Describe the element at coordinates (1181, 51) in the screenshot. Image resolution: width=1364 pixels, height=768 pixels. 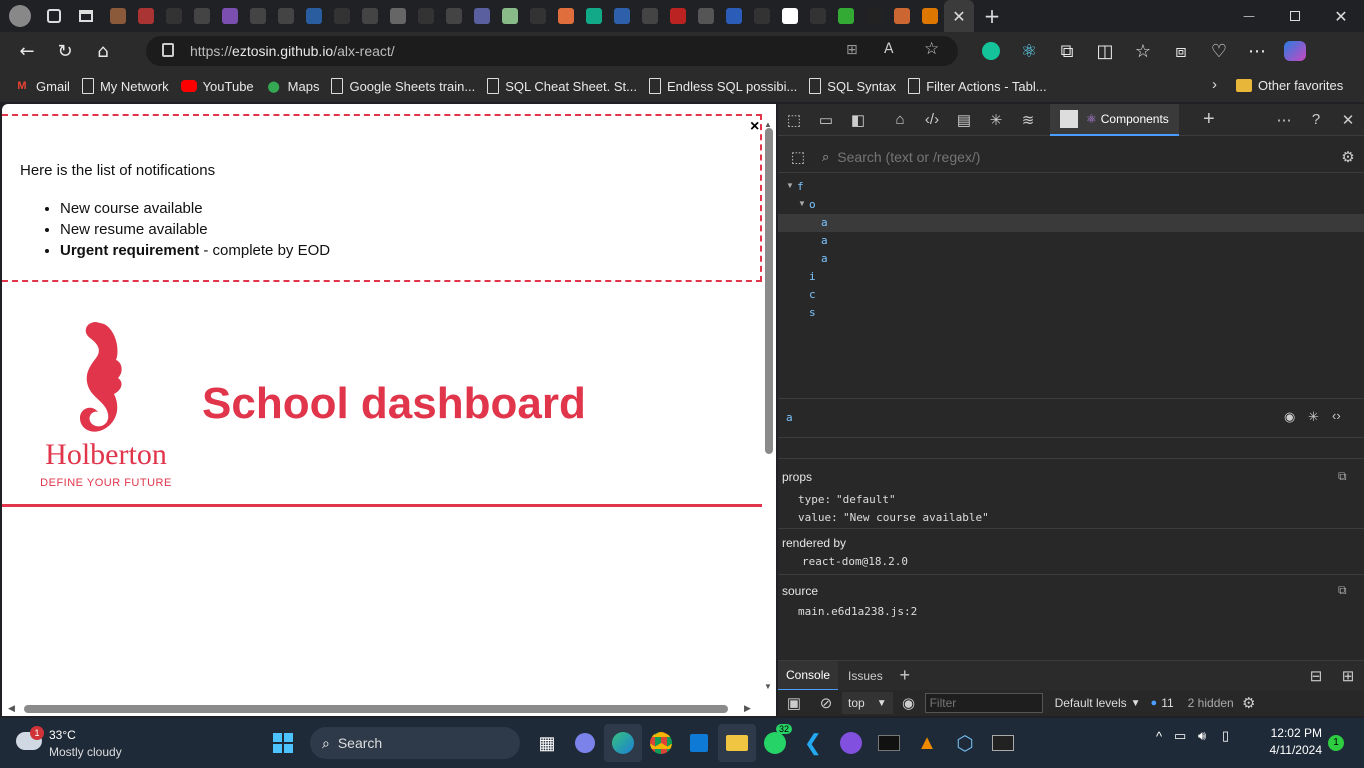
I see `collections-icon: ⧈` at that location.